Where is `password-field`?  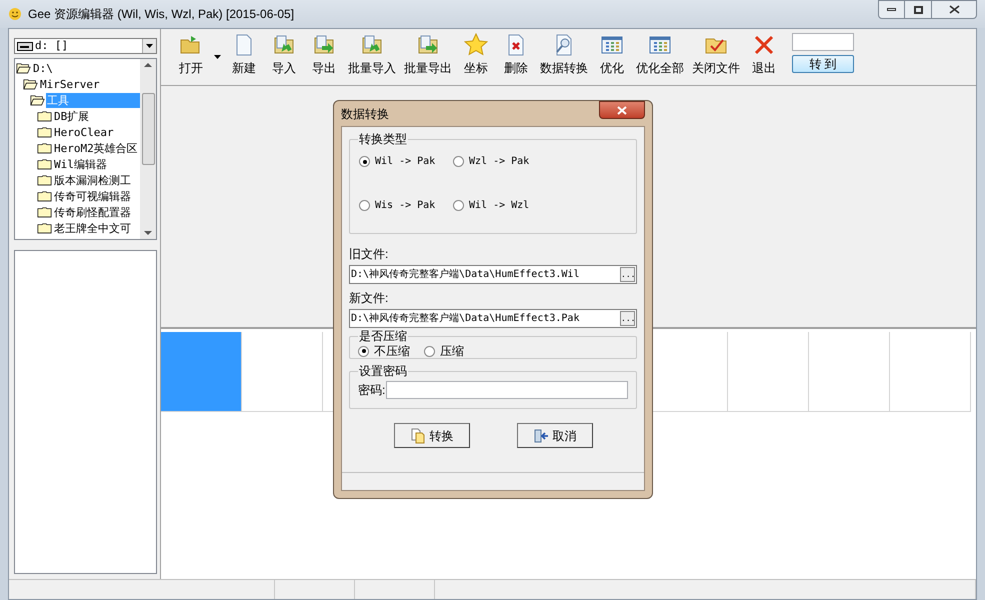 password-field is located at coordinates (507, 390).